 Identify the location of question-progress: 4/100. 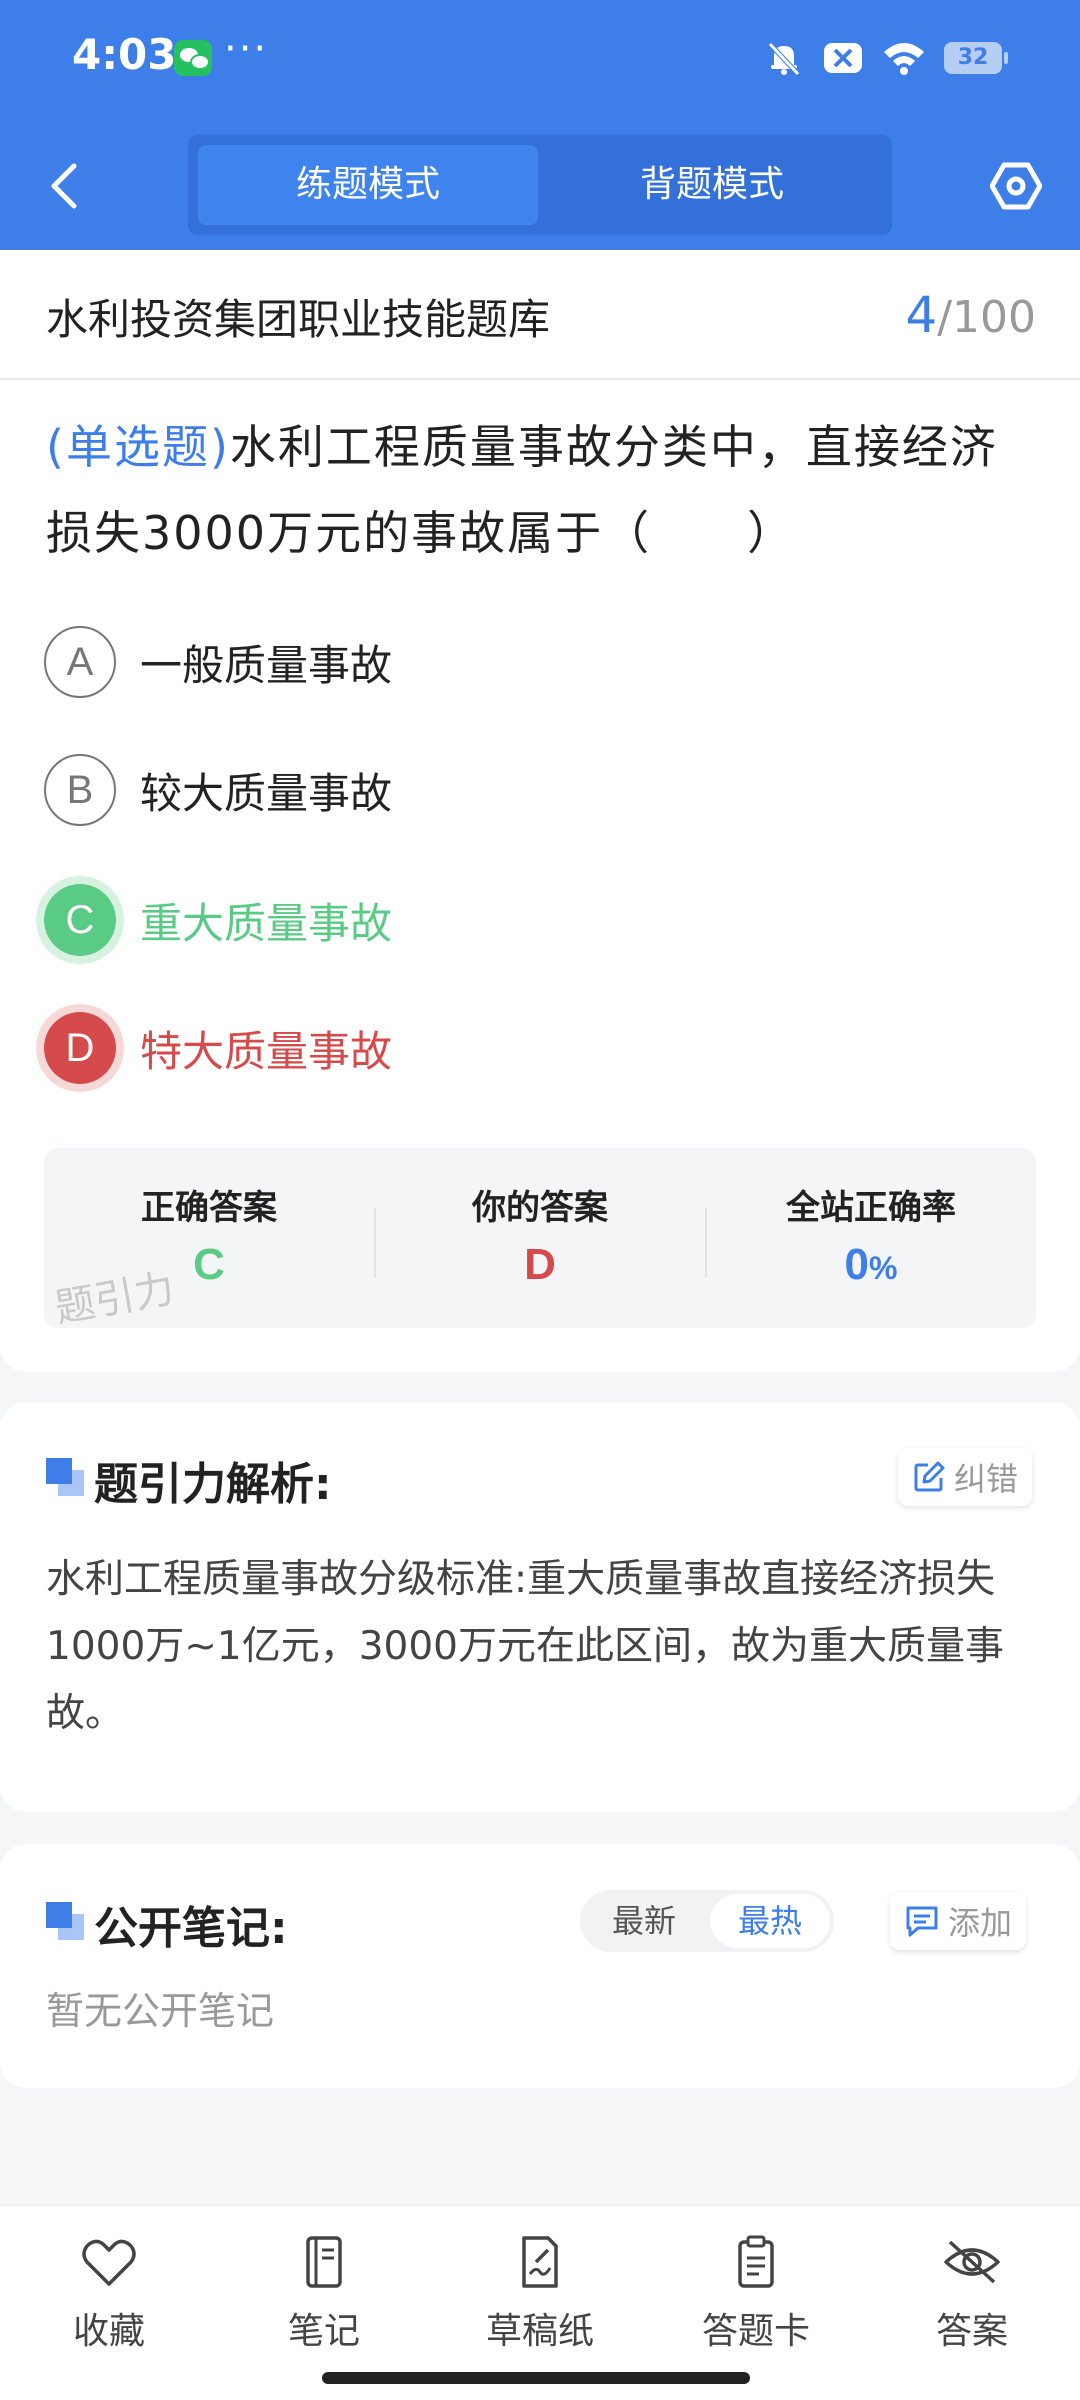
(970, 315).